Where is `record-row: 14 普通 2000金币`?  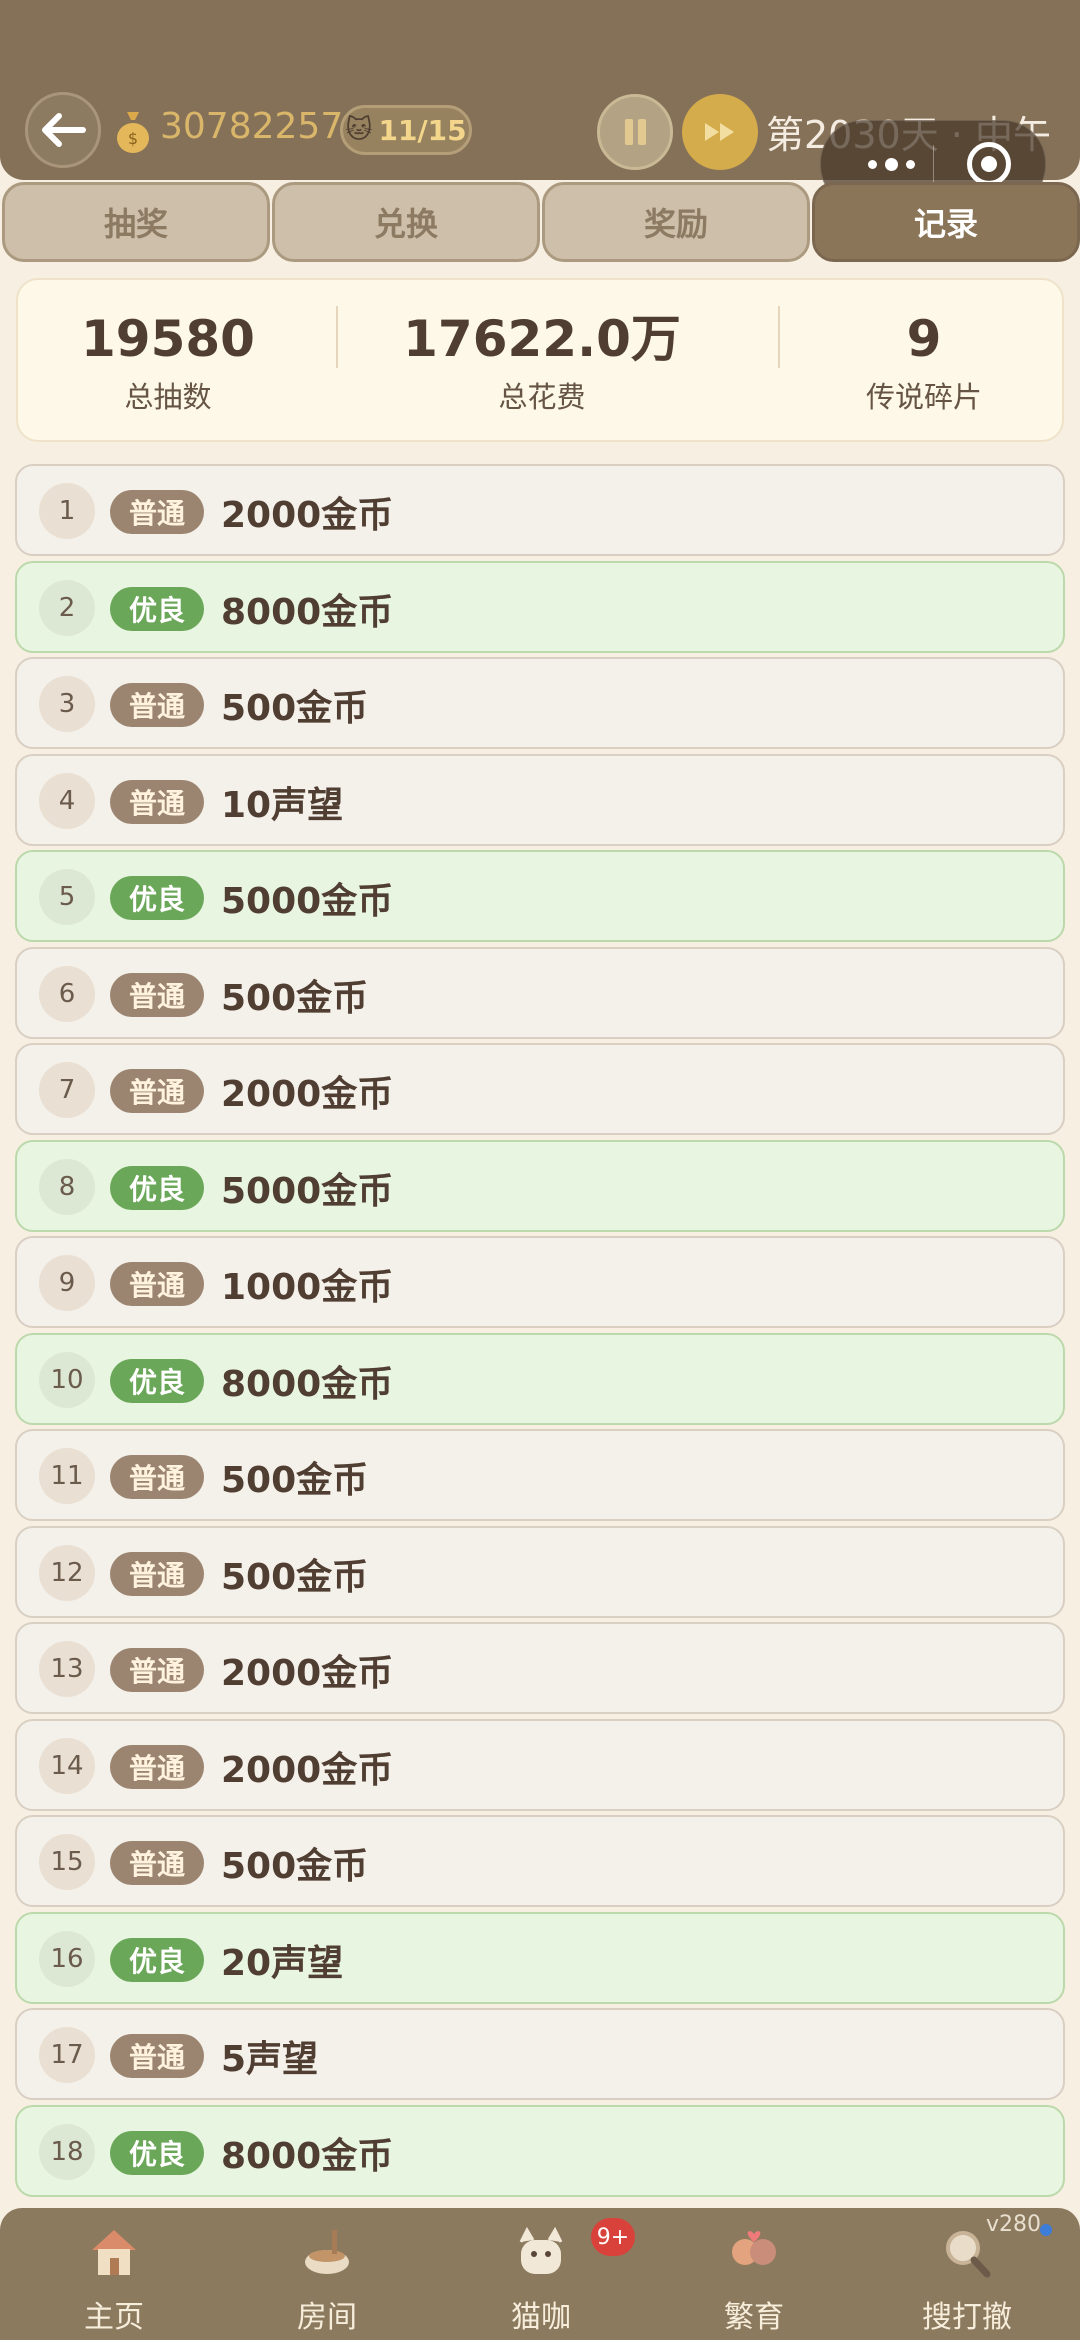
record-row: 14 普通 2000金币 is located at coordinates (540, 1764).